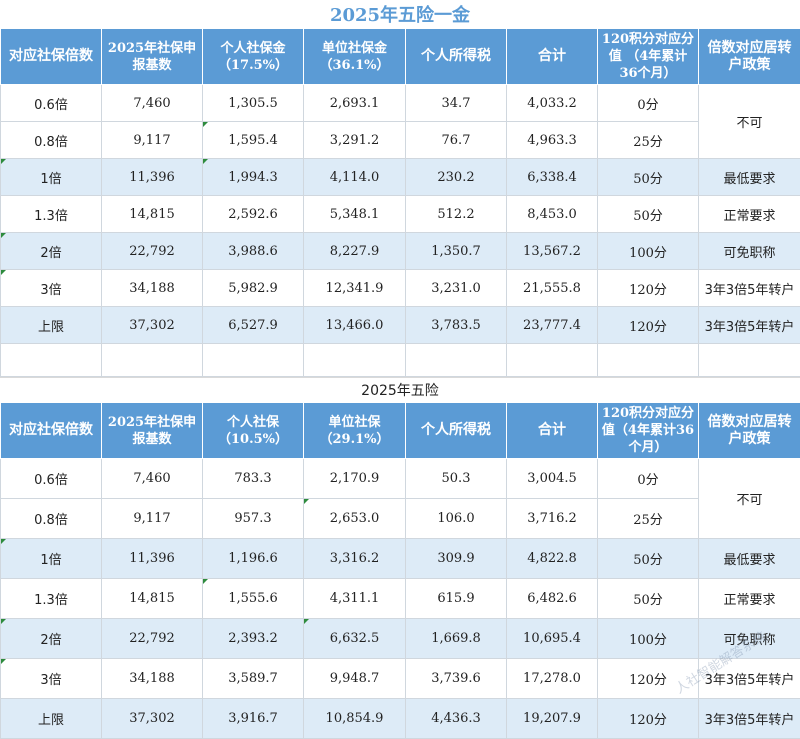 Image resolution: width=800 pixels, height=739 pixels. Describe the element at coordinates (354, 288) in the screenshot. I see `cell-employer: 12,341.9` at that location.